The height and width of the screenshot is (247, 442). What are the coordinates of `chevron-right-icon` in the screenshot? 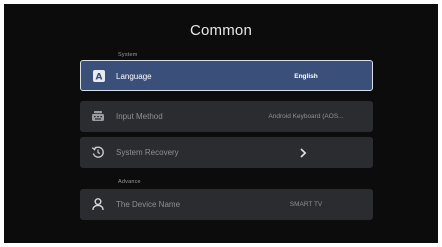 It's located at (303, 153).